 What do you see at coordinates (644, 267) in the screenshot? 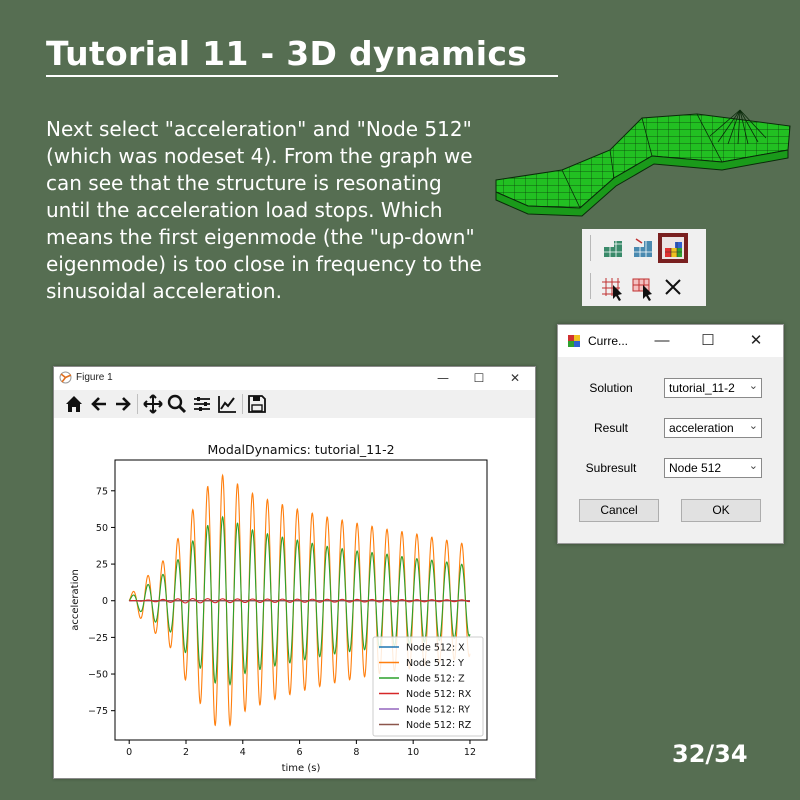
I see `result-toolbar` at bounding box center [644, 267].